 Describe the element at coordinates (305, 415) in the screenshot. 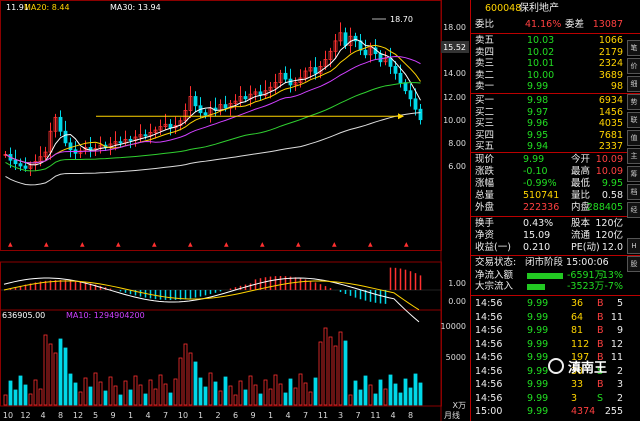

I see `x-axis-label: 7` at that location.